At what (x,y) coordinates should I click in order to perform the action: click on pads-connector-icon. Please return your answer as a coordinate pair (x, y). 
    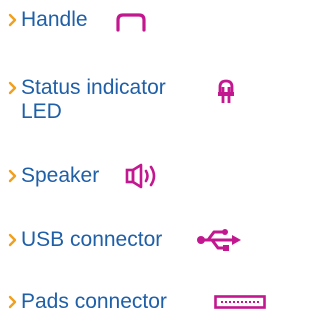
    Looking at the image, I should click on (240, 302).